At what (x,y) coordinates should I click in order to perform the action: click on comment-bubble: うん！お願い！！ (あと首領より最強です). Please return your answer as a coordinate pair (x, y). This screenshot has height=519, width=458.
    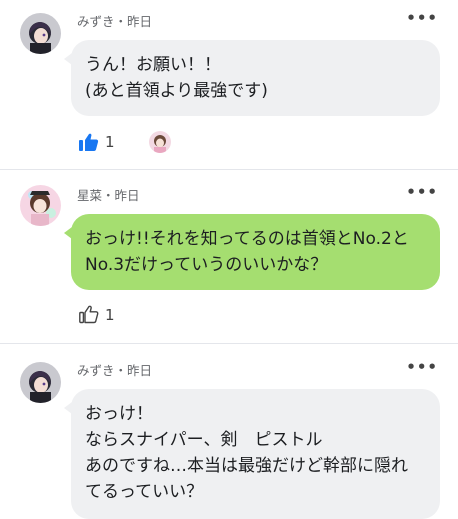
    Looking at the image, I should click on (252, 78).